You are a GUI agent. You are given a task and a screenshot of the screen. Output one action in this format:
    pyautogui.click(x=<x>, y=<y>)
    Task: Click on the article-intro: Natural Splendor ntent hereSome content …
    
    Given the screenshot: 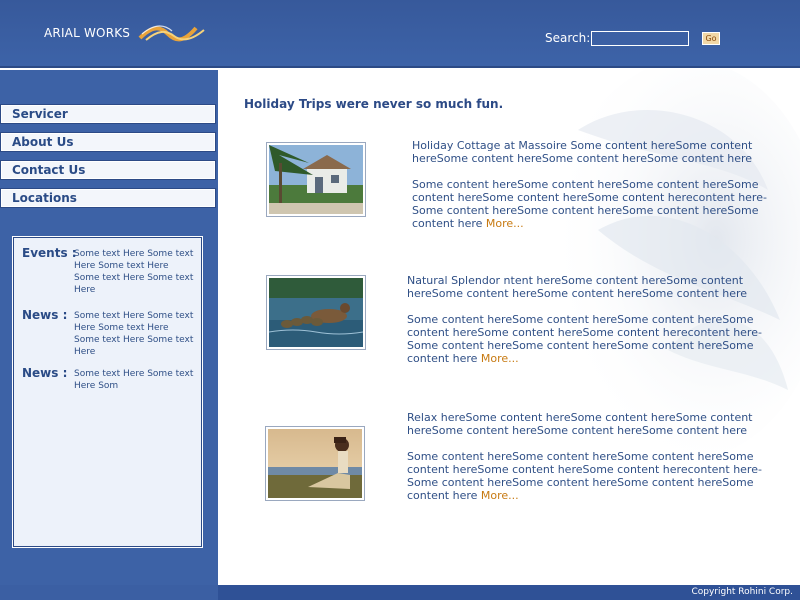 What is the action you would take?
    pyautogui.click(x=577, y=287)
    